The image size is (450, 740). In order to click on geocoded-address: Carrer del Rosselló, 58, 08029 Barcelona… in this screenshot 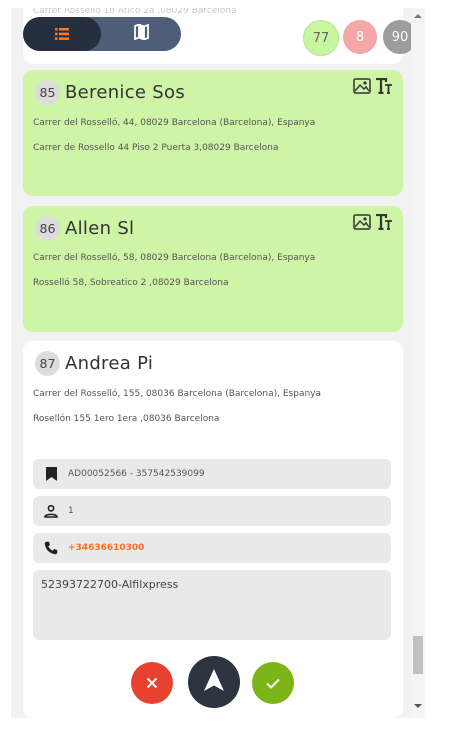, I will do `click(174, 258)`.